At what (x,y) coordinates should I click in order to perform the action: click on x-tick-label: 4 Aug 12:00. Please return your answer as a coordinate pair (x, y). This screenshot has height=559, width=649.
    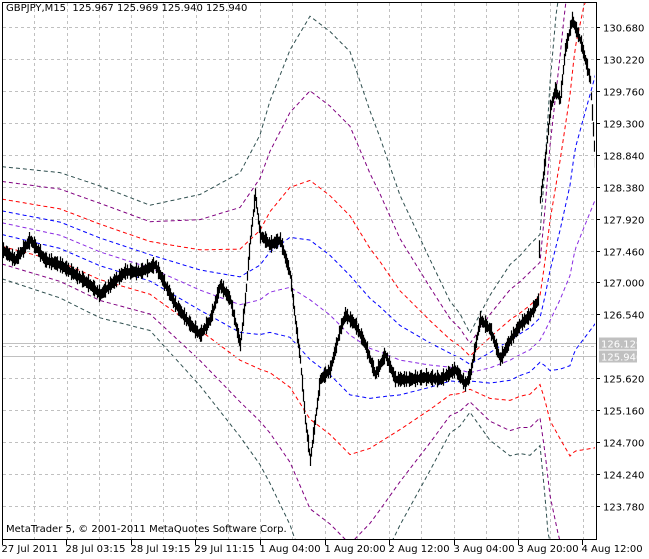
    Looking at the image, I should click on (612, 549).